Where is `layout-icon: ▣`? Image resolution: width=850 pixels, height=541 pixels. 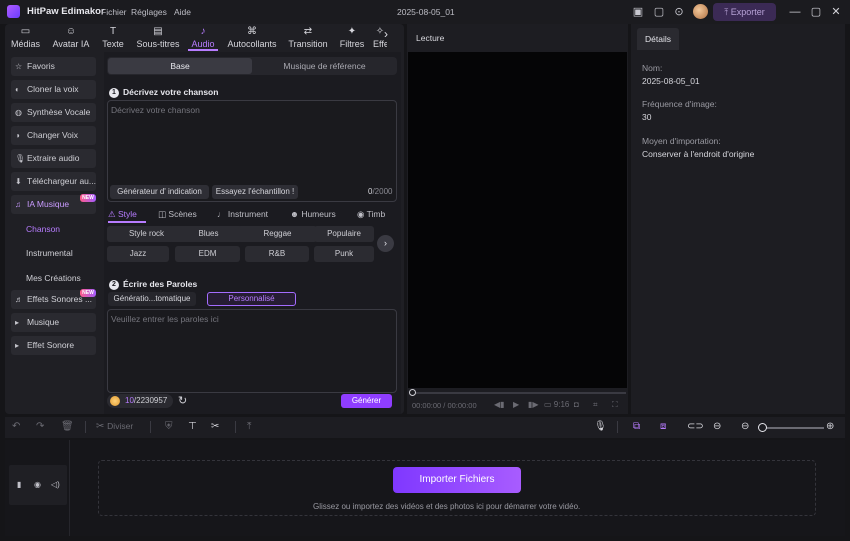 layout-icon: ▣ is located at coordinates (638, 12).